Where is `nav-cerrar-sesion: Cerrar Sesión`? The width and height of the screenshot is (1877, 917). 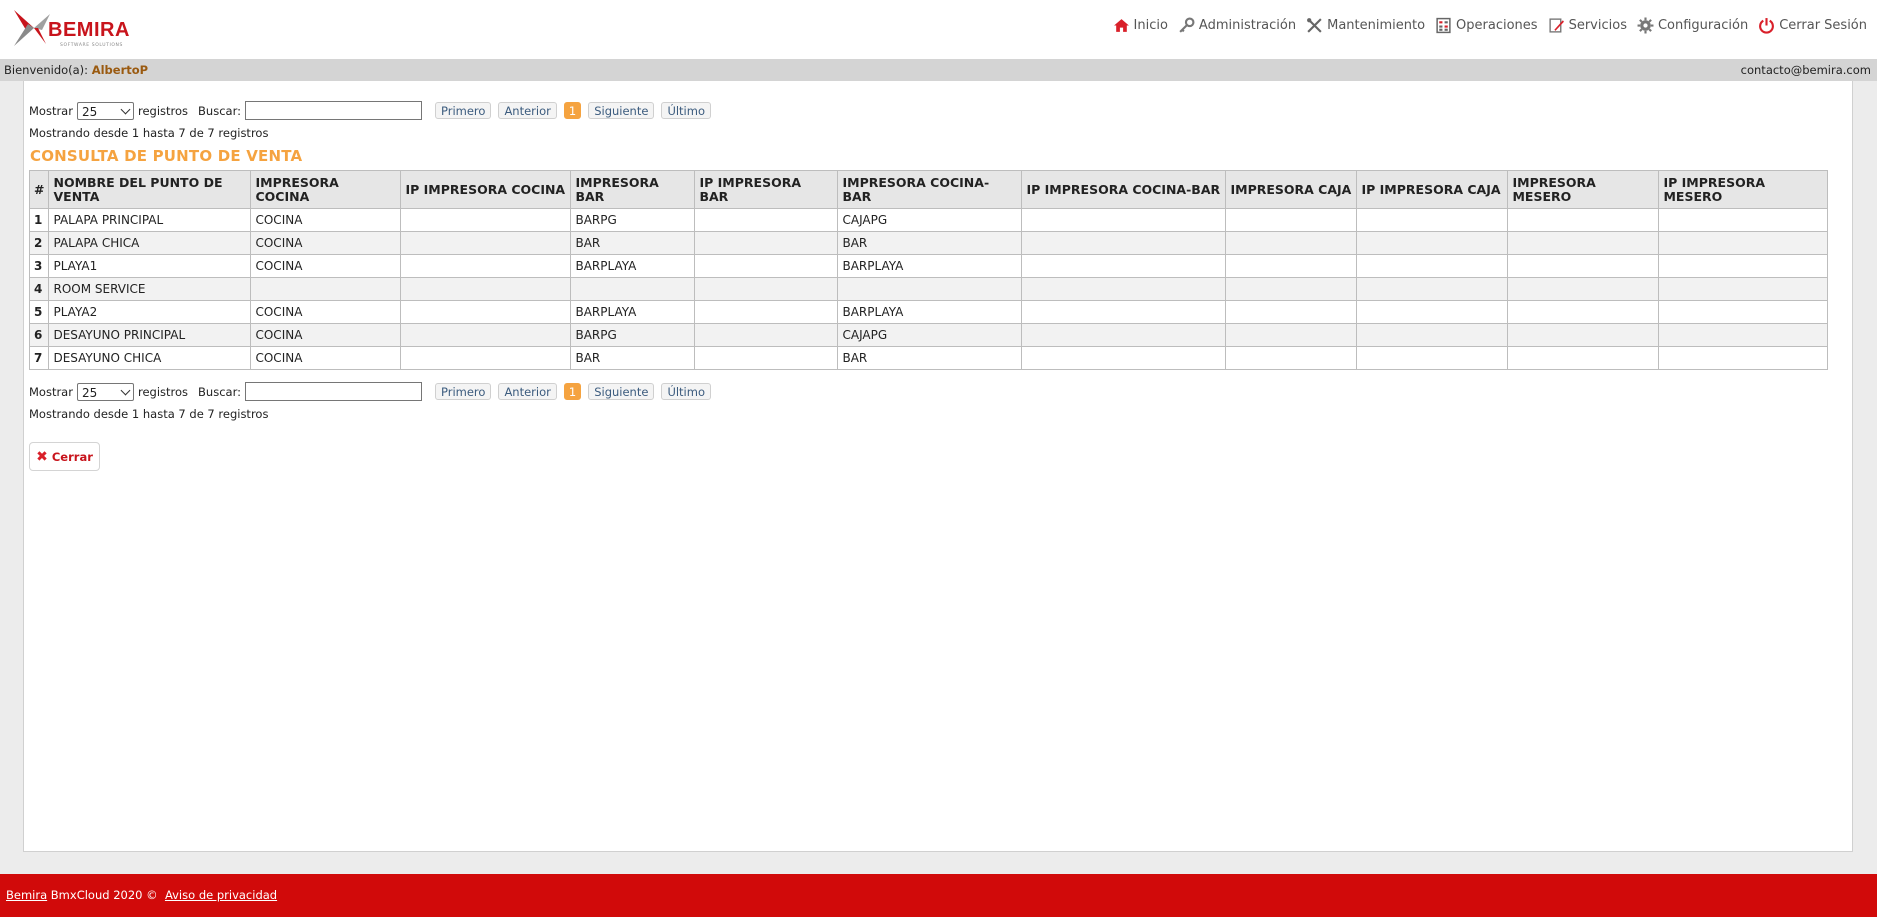 nav-cerrar-sesion: Cerrar Sesión is located at coordinates (1812, 25).